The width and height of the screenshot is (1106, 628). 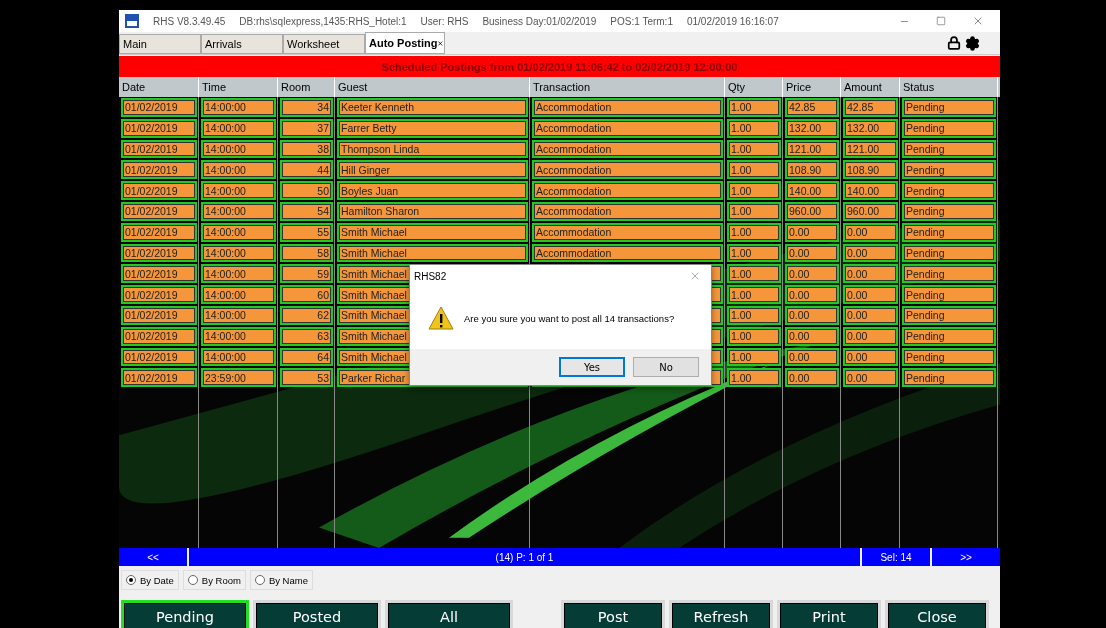 What do you see at coordinates (966, 557) in the screenshot?
I see `next-page-button: >>` at bounding box center [966, 557].